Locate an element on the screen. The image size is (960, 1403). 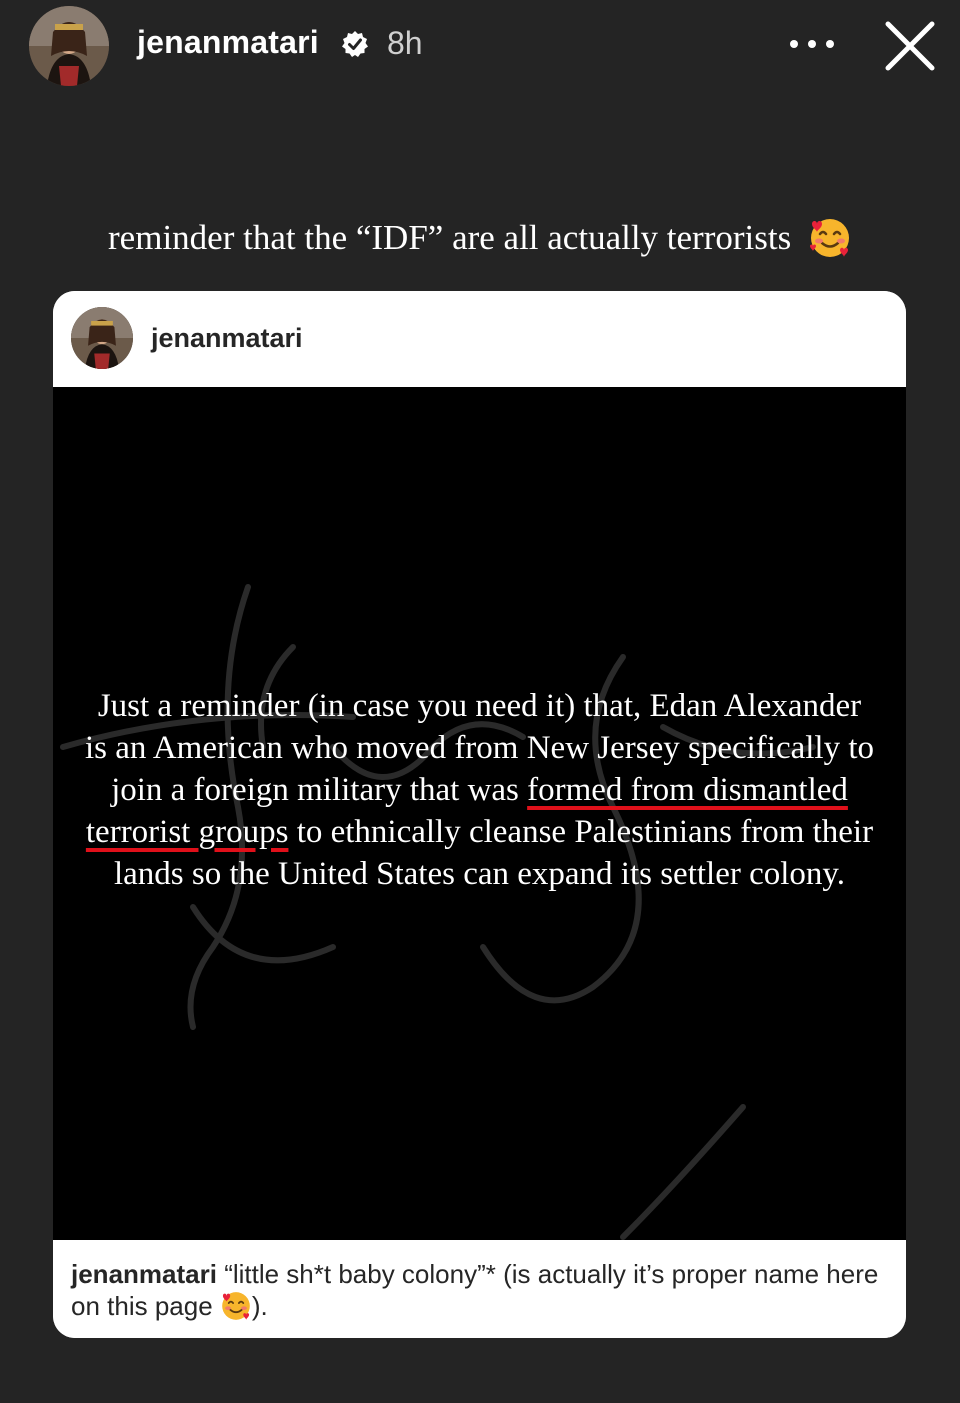
story-username: jenanmatari is located at coordinates (228, 42).